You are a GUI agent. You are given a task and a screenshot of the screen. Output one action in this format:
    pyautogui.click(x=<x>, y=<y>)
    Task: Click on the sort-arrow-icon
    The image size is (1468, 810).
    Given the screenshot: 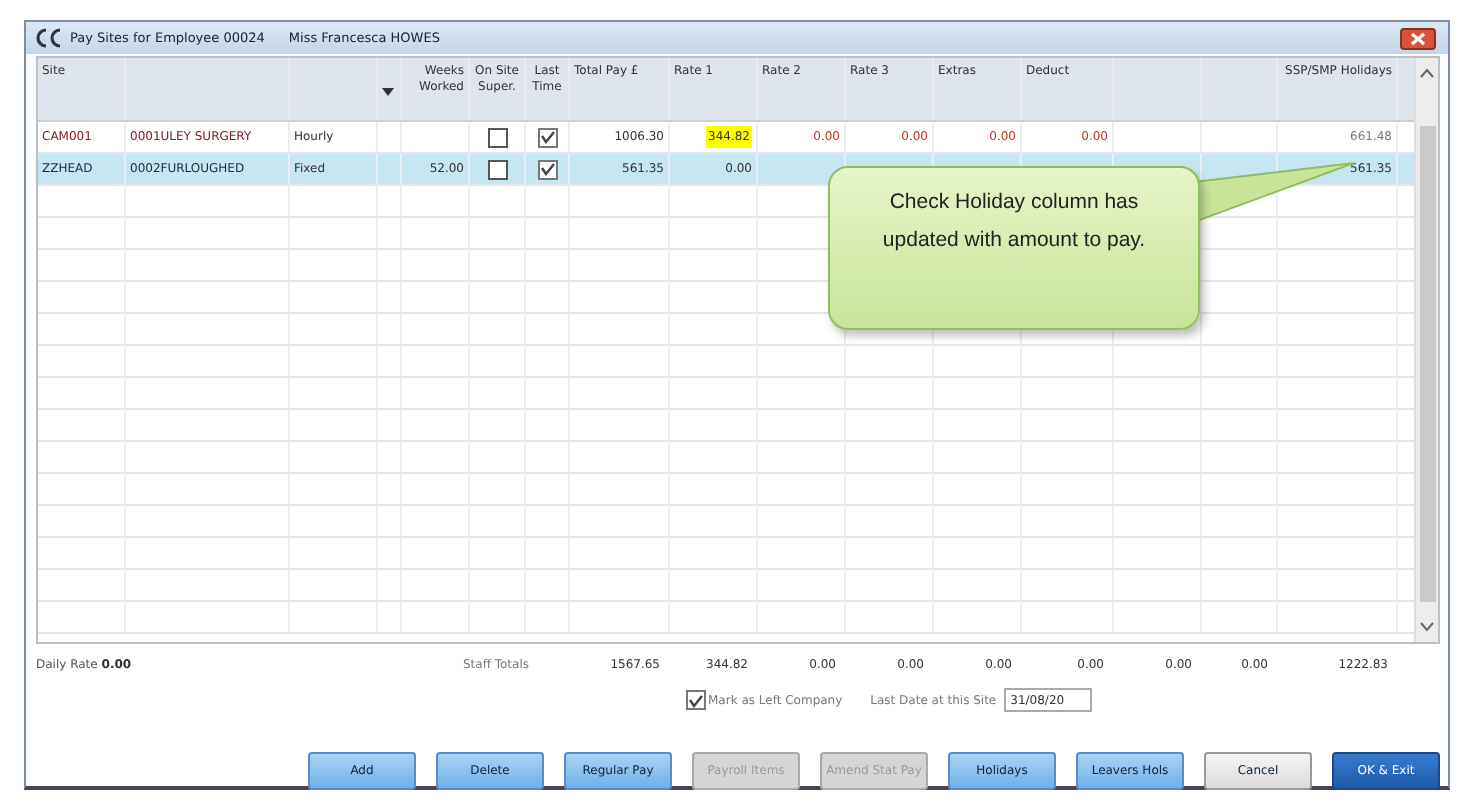 What is the action you would take?
    pyautogui.click(x=388, y=92)
    